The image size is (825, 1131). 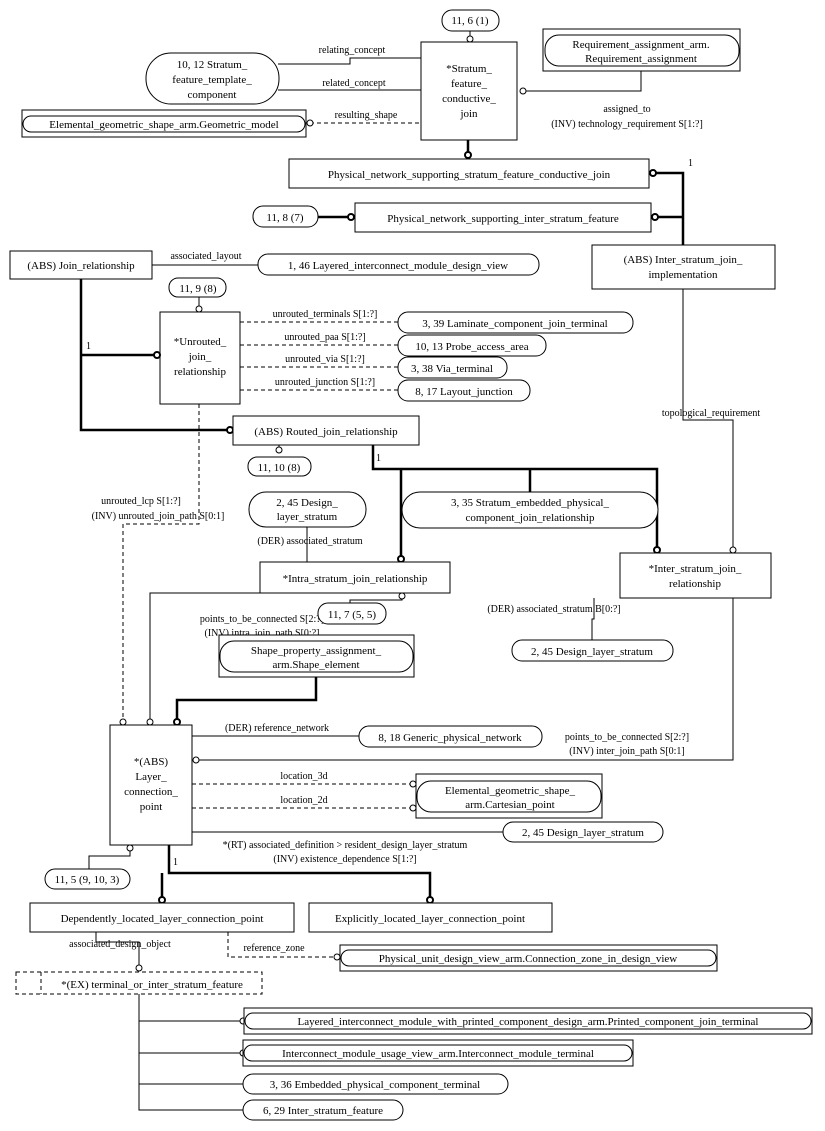 I want to click on isjr-inter-line2: relationship, so click(x=695, y=584).